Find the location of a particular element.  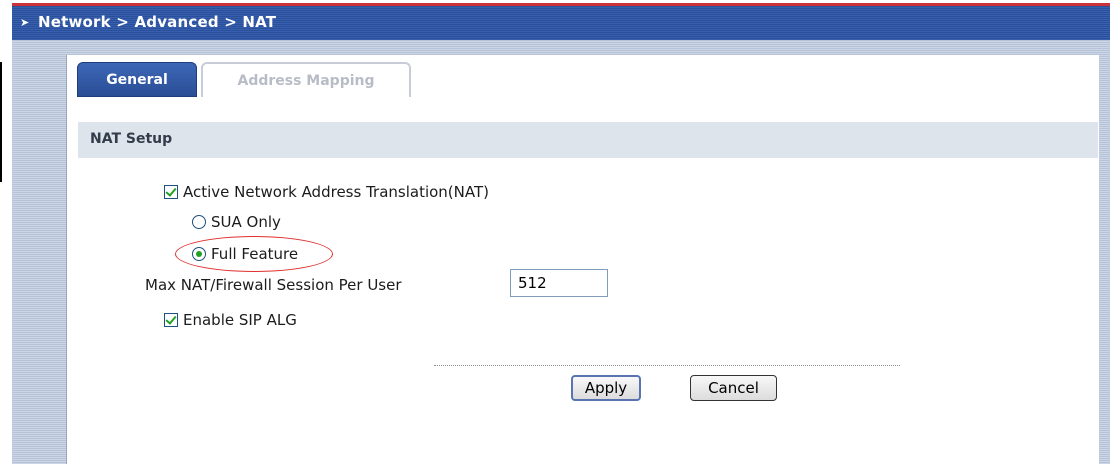

active-nat-checkbox is located at coordinates (171, 192).